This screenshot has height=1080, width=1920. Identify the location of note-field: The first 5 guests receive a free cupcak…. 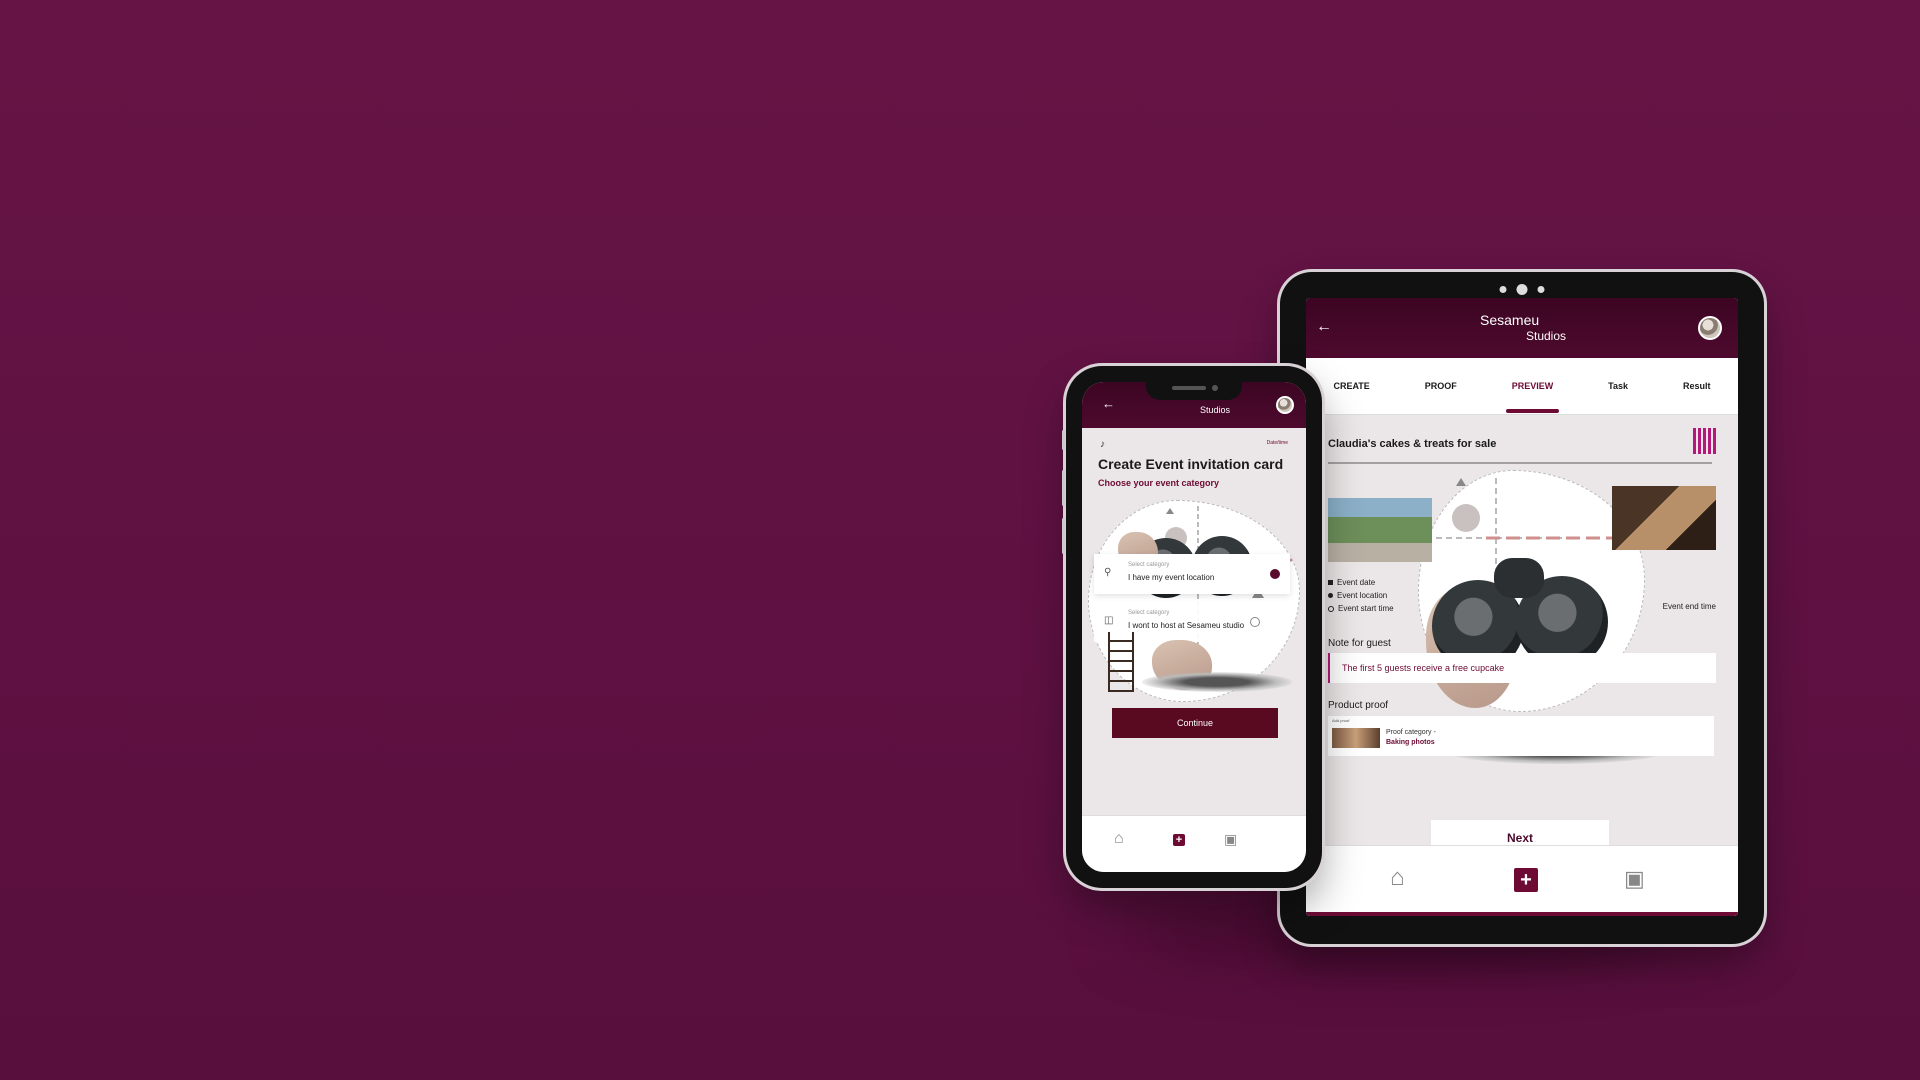
(1522, 668).